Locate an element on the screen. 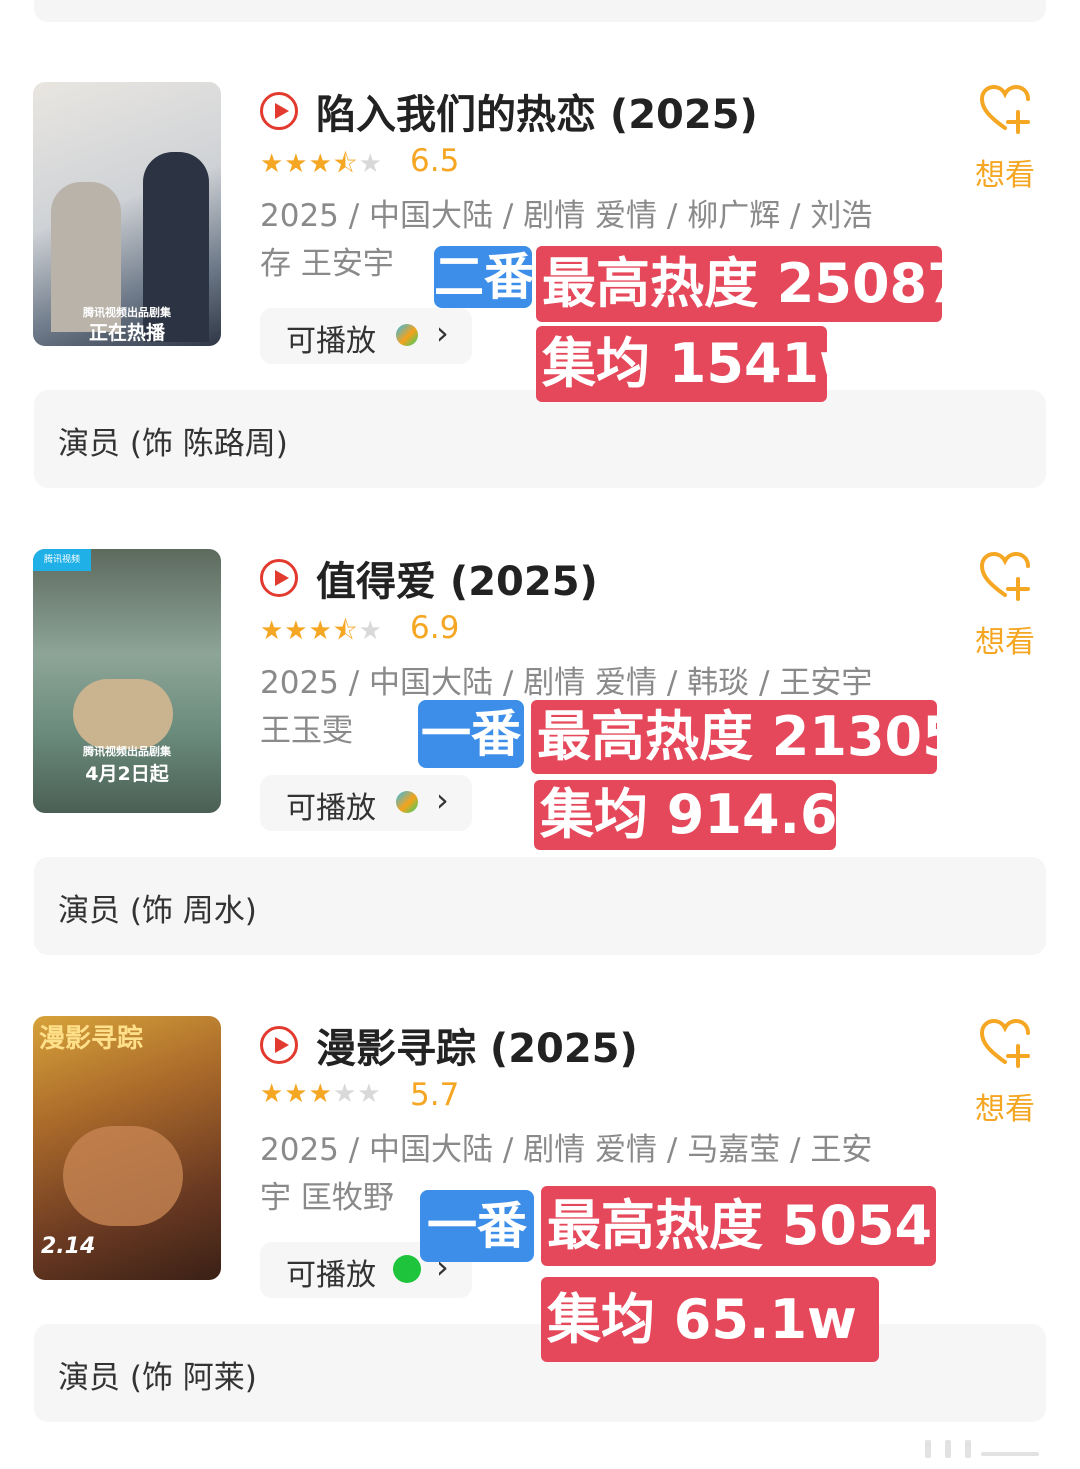  rating-score: 5.7 is located at coordinates (435, 1095).